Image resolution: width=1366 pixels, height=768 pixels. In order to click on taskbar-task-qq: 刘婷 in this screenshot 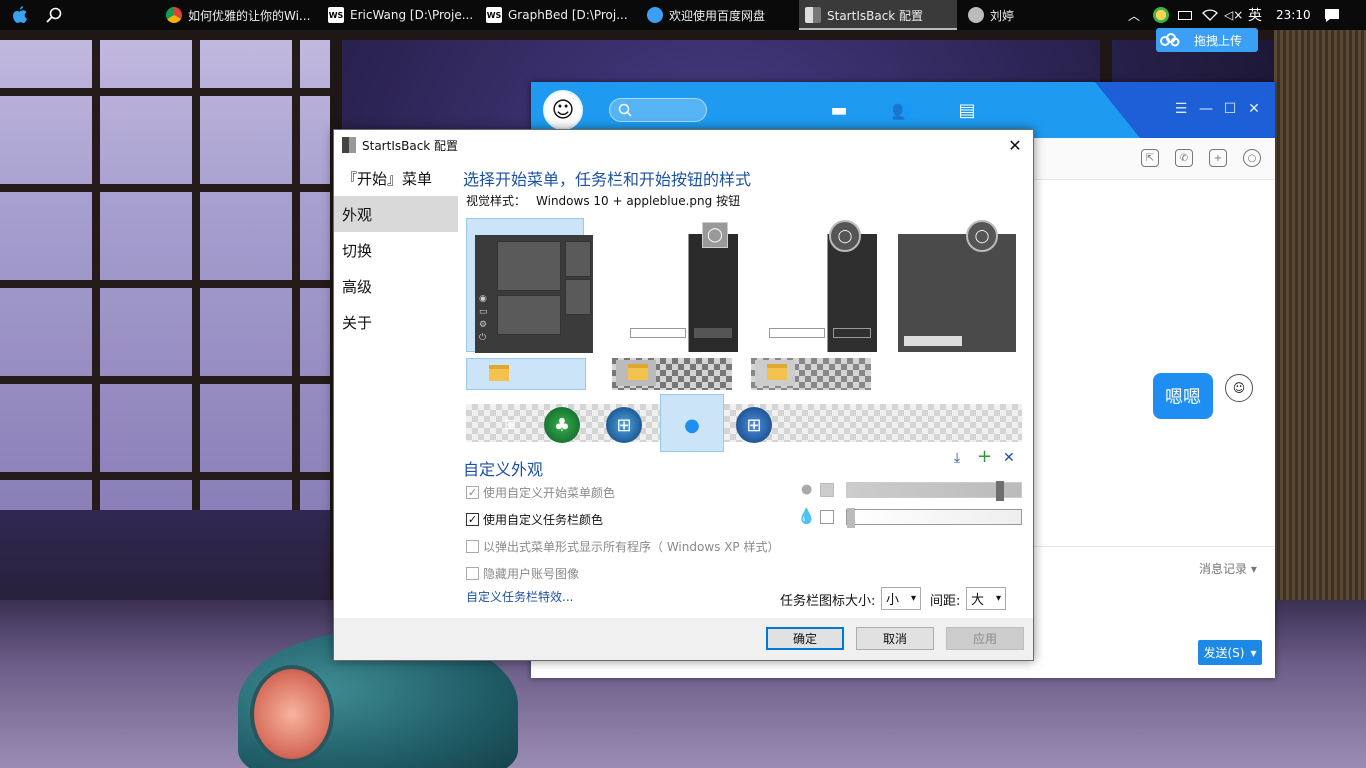, I will do `click(1038, 15)`.